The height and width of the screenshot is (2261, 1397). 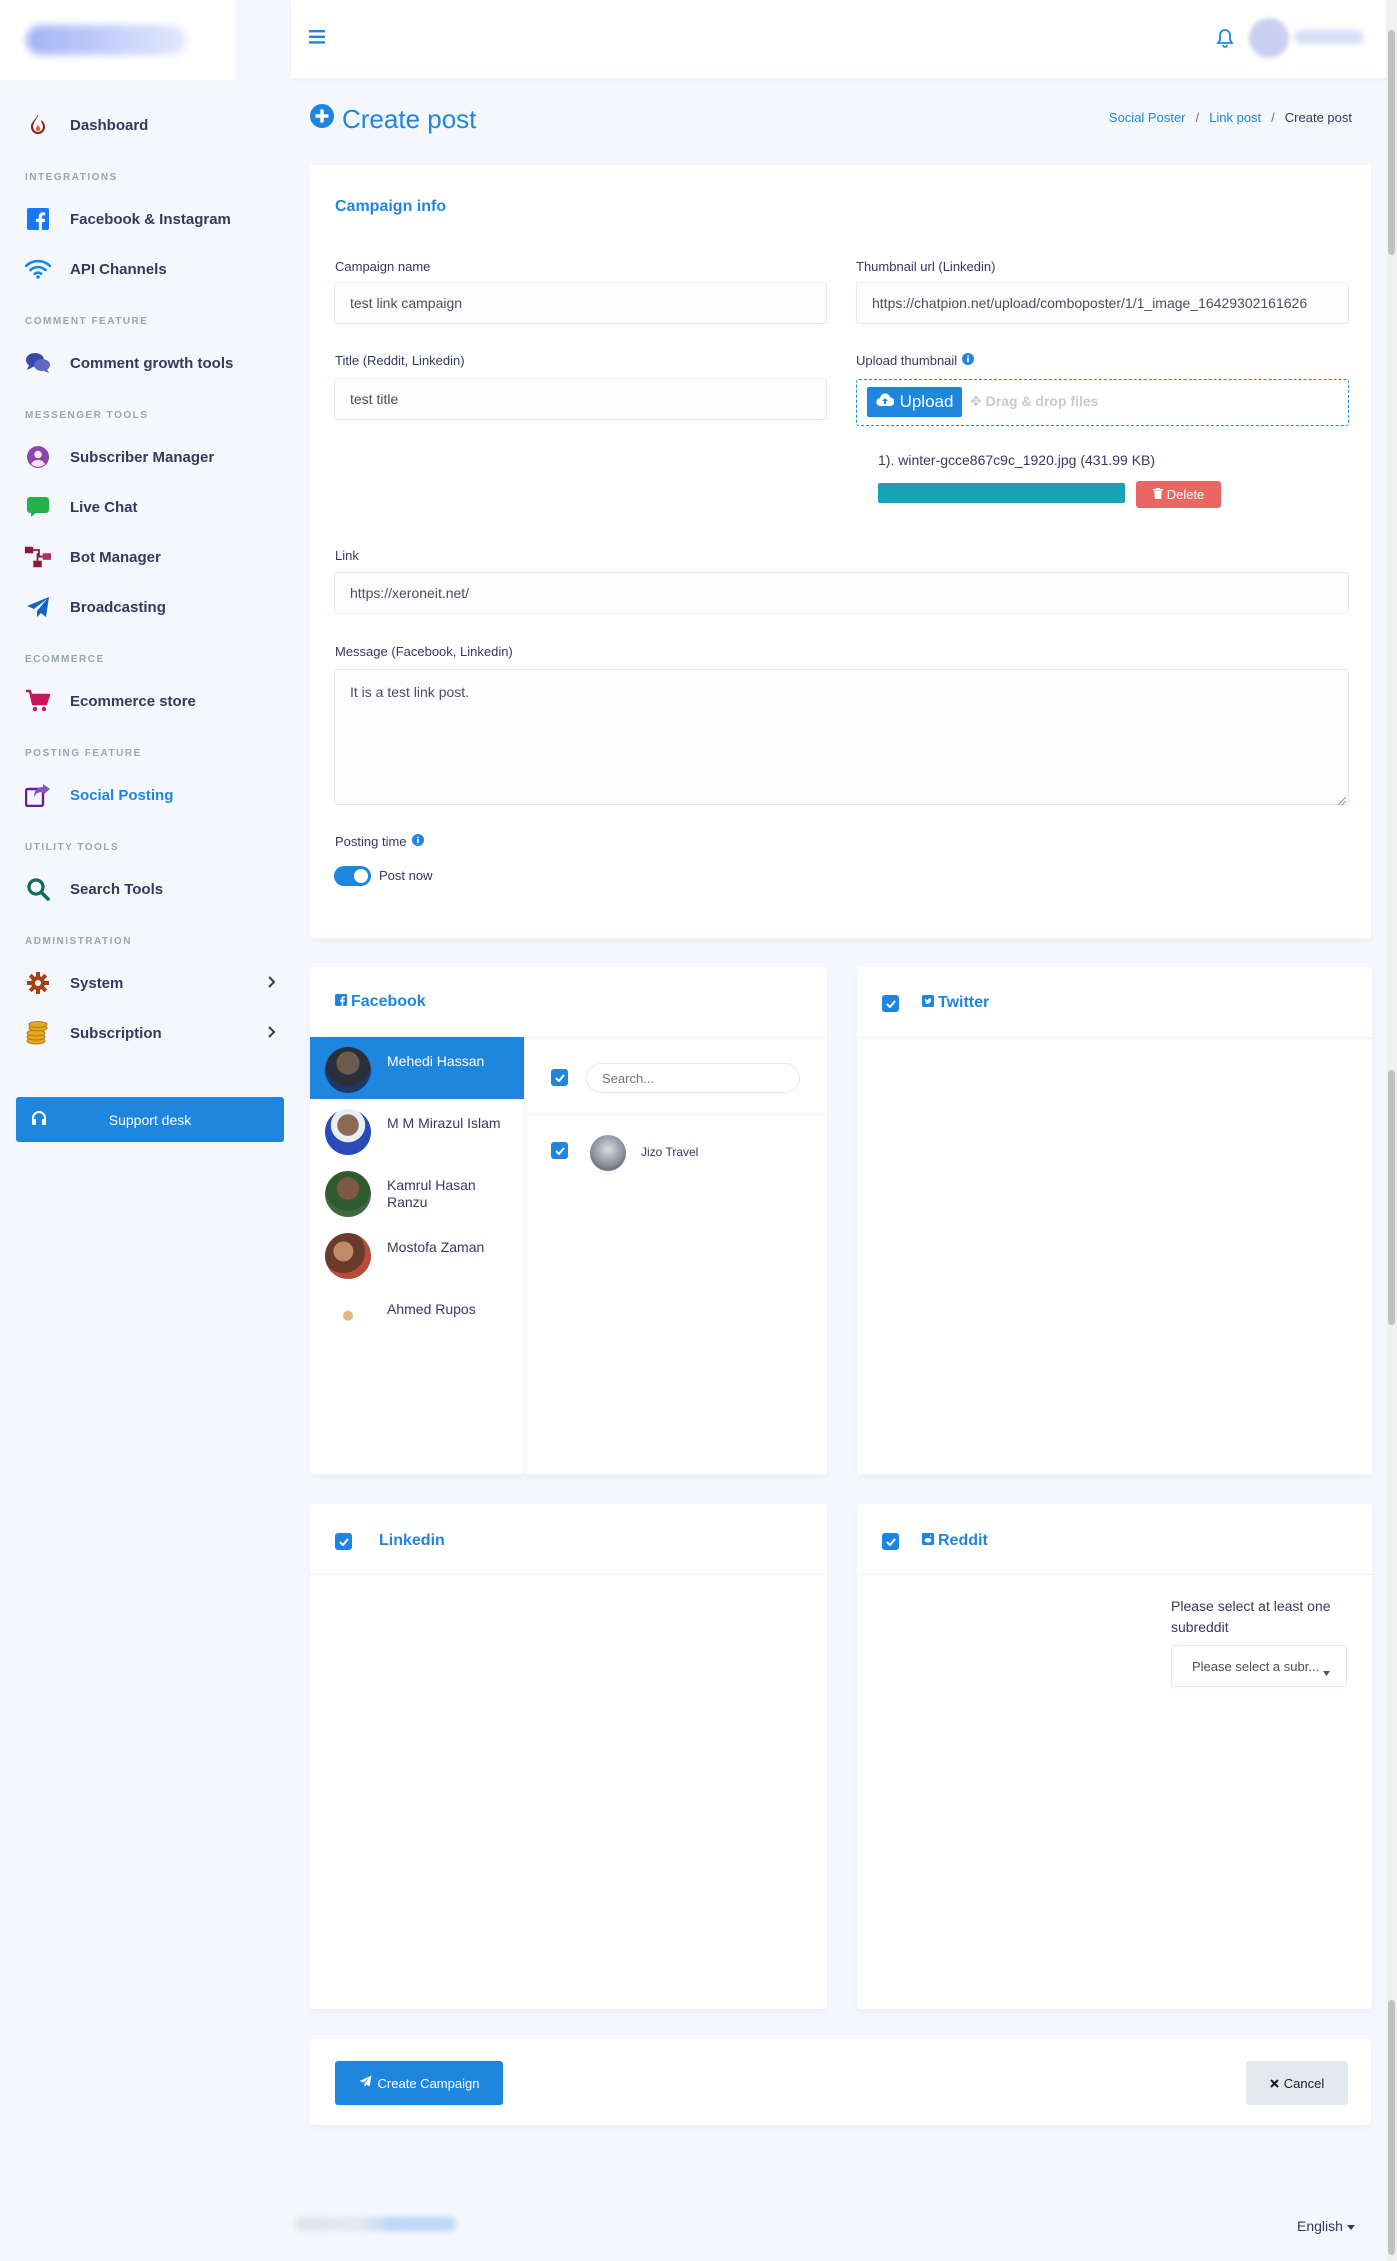 I want to click on upload-button: Upload, so click(x=914, y=402).